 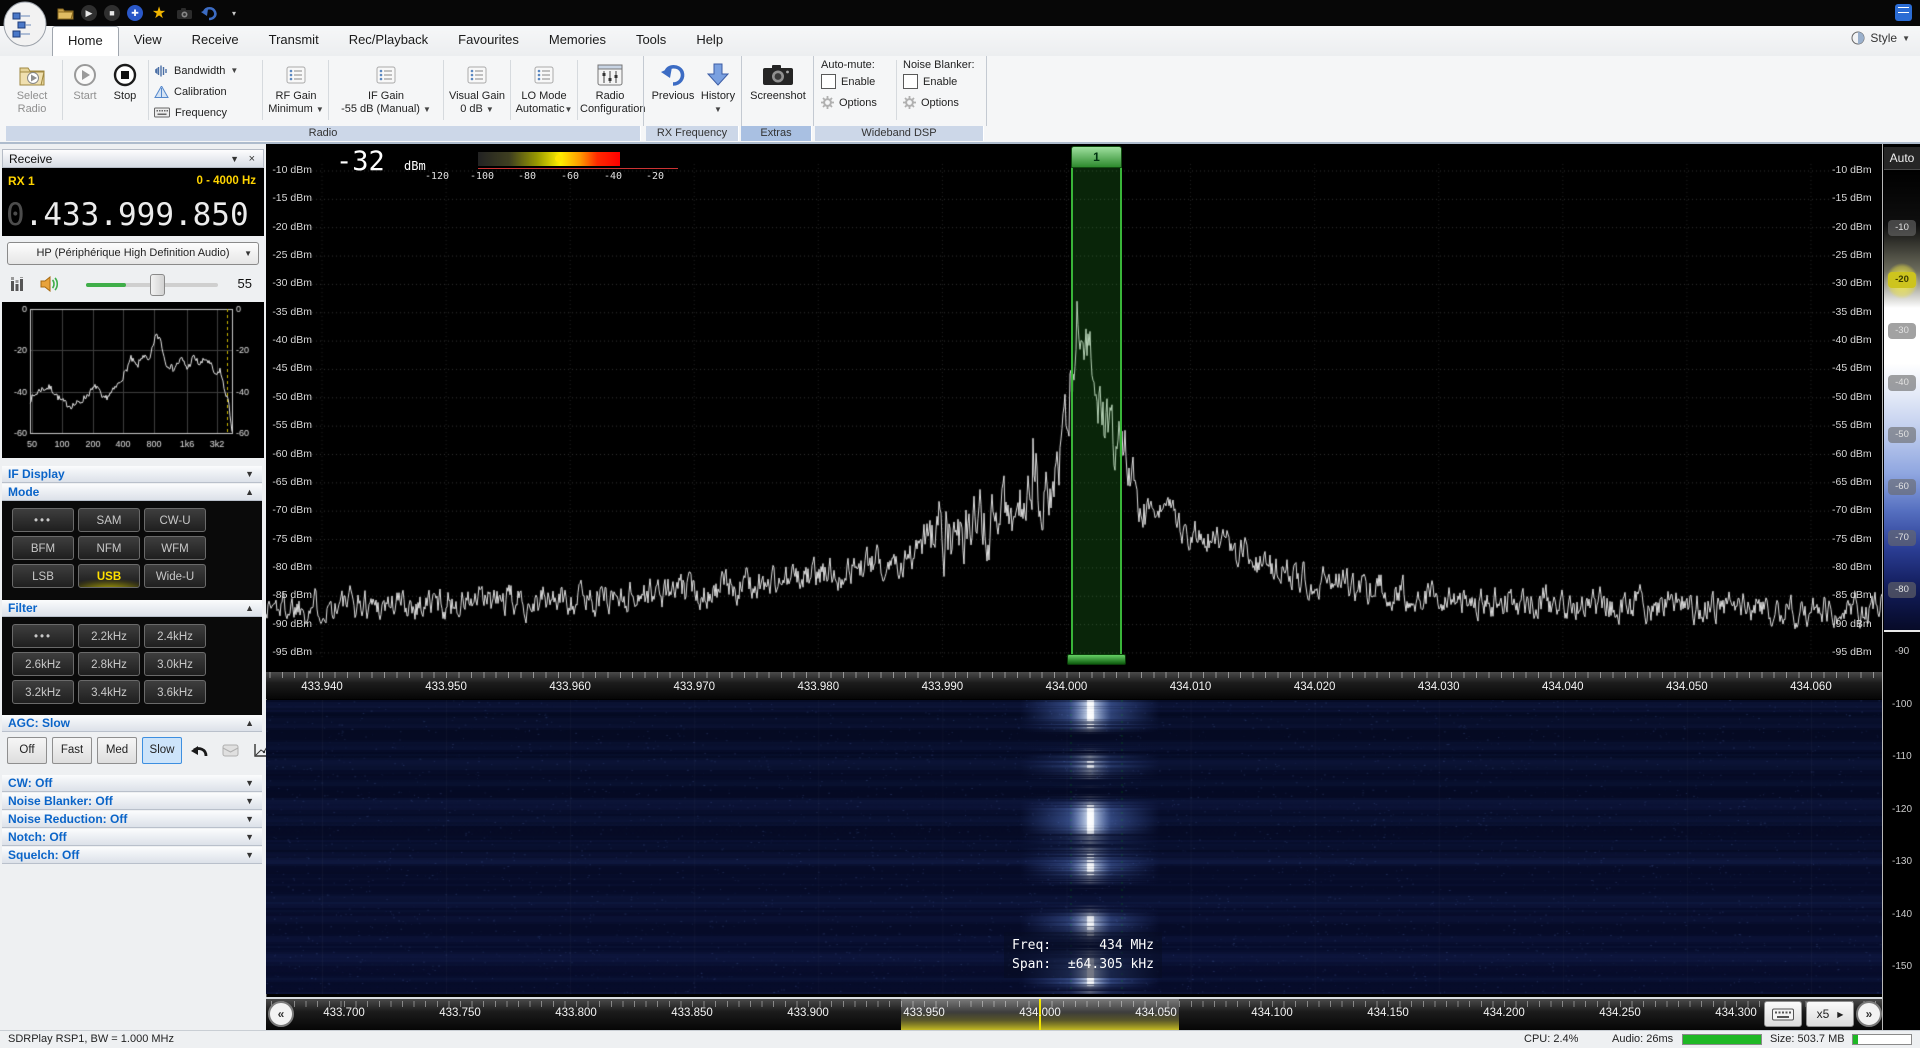 What do you see at coordinates (1902, 228) in the screenshot?
I see `range-chip: -10` at bounding box center [1902, 228].